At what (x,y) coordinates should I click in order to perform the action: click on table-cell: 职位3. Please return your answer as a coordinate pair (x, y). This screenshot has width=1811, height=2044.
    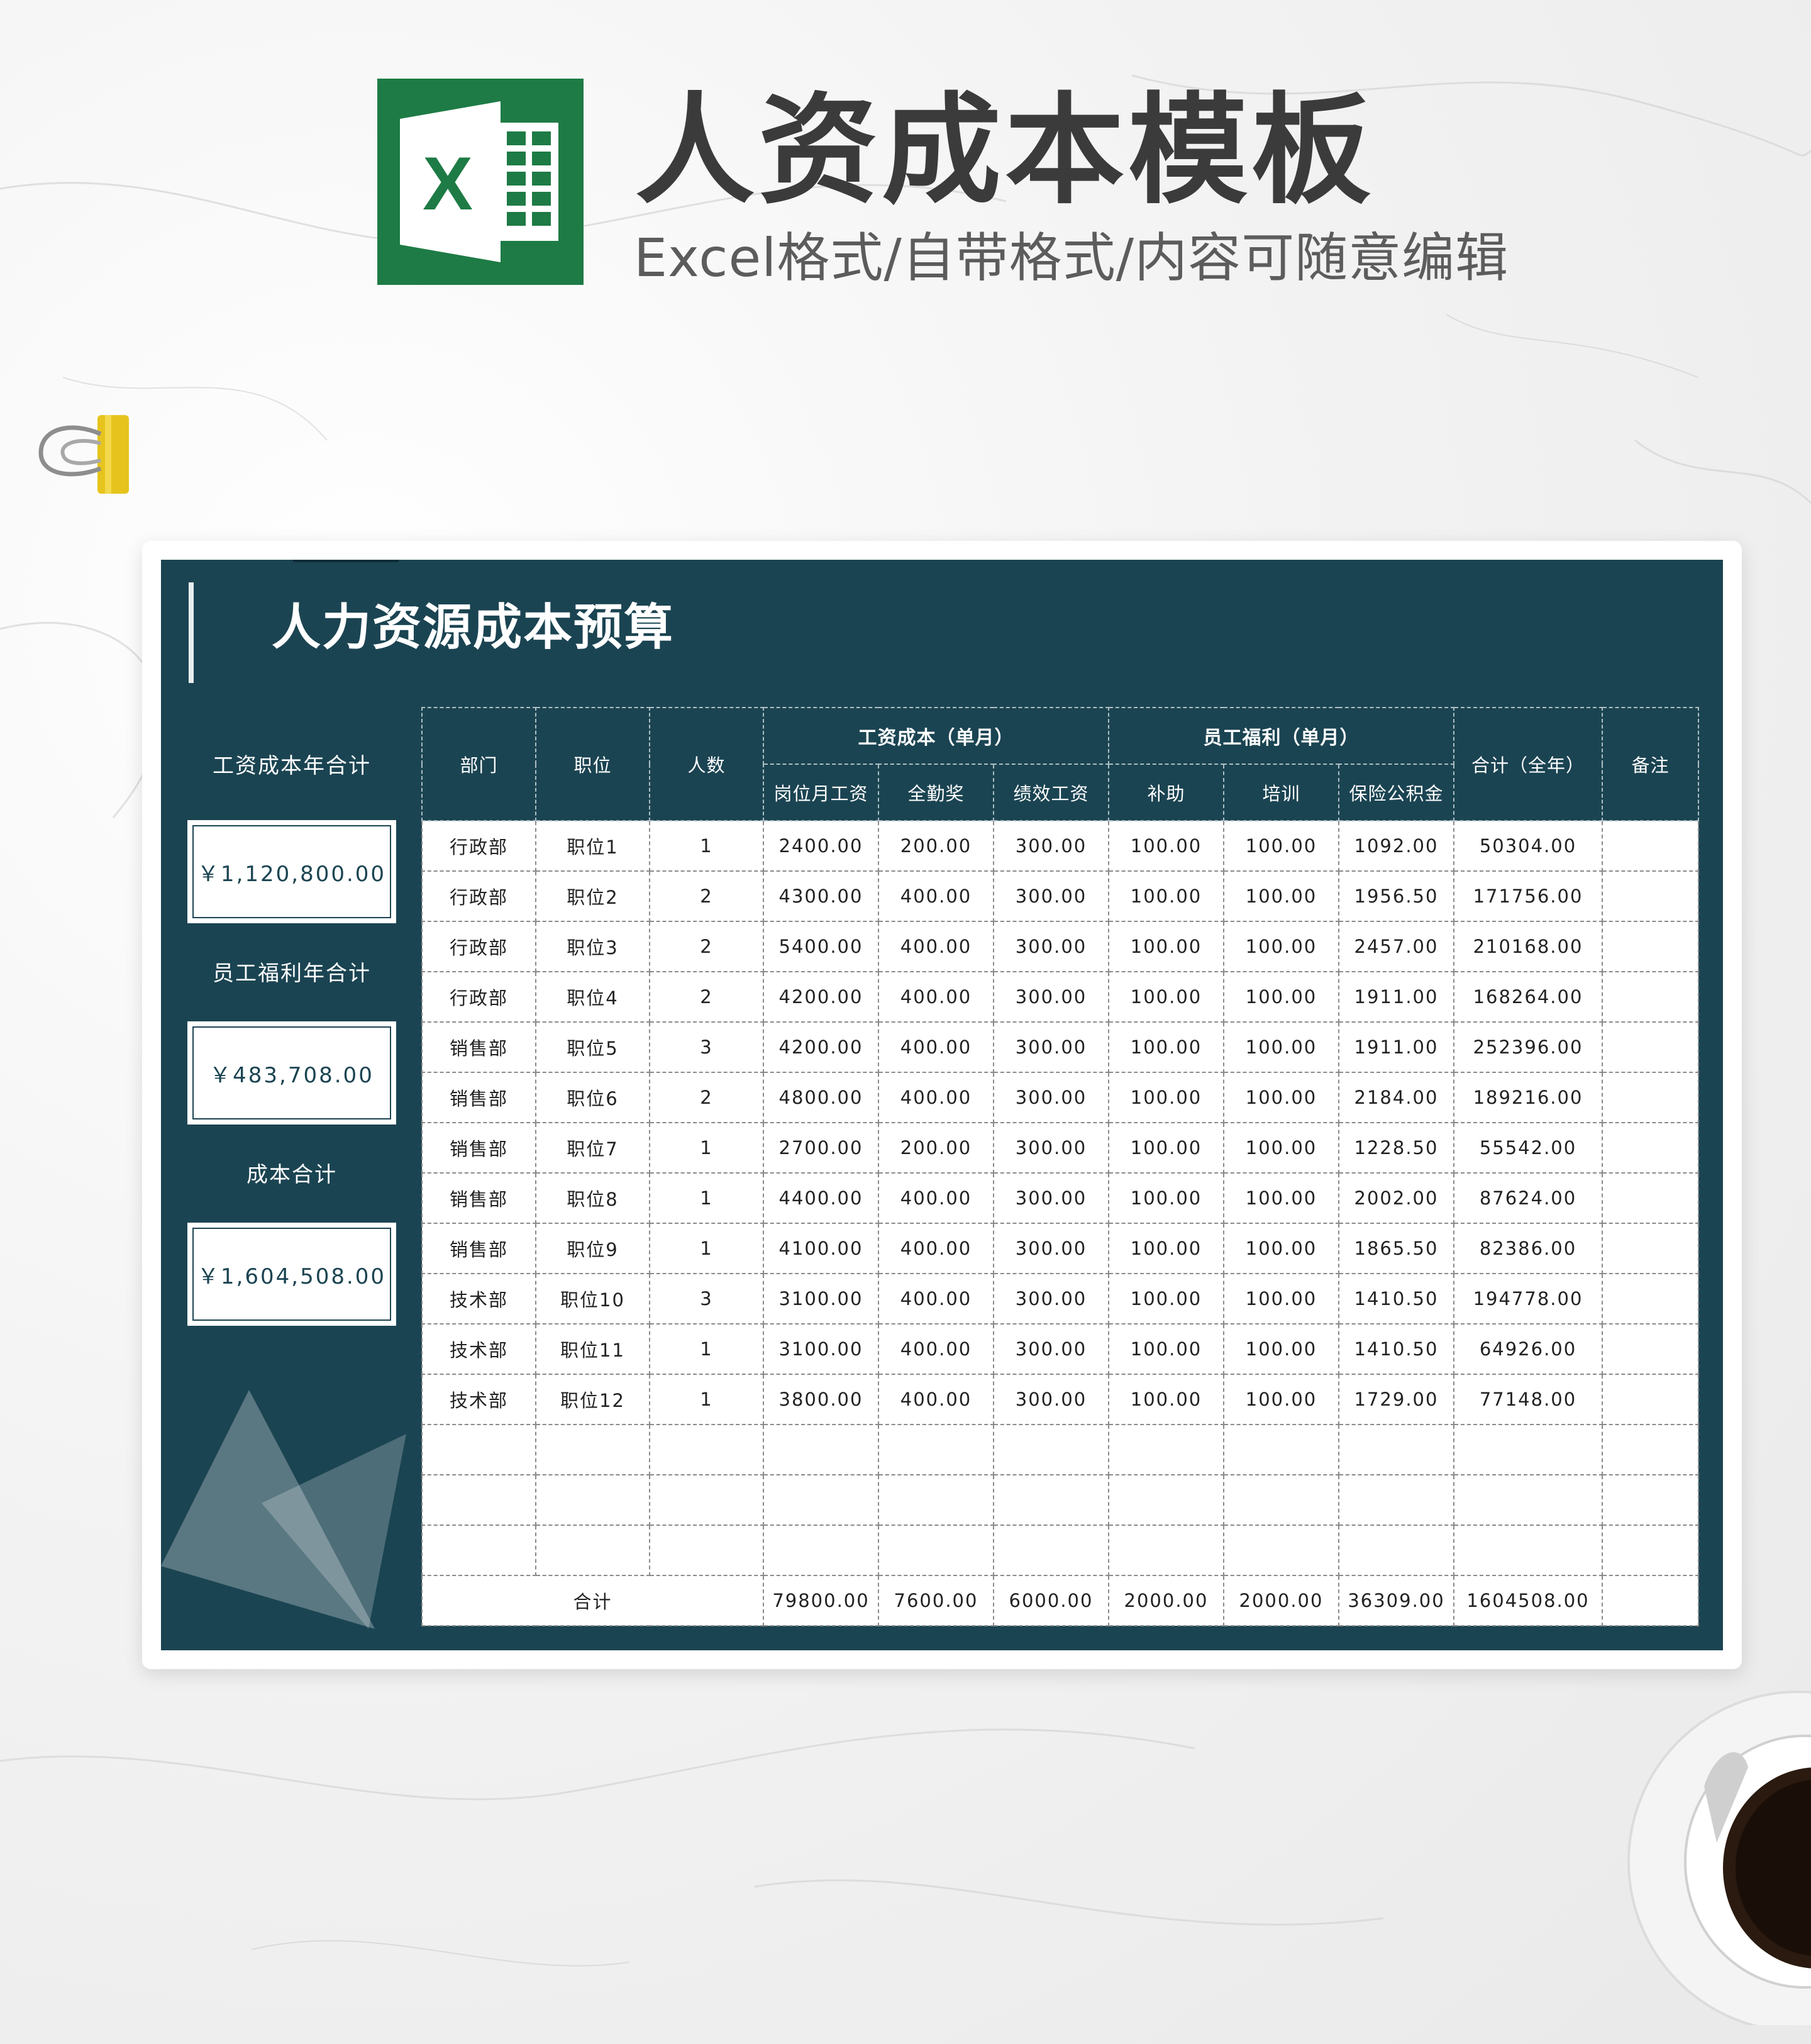
    Looking at the image, I should click on (592, 946).